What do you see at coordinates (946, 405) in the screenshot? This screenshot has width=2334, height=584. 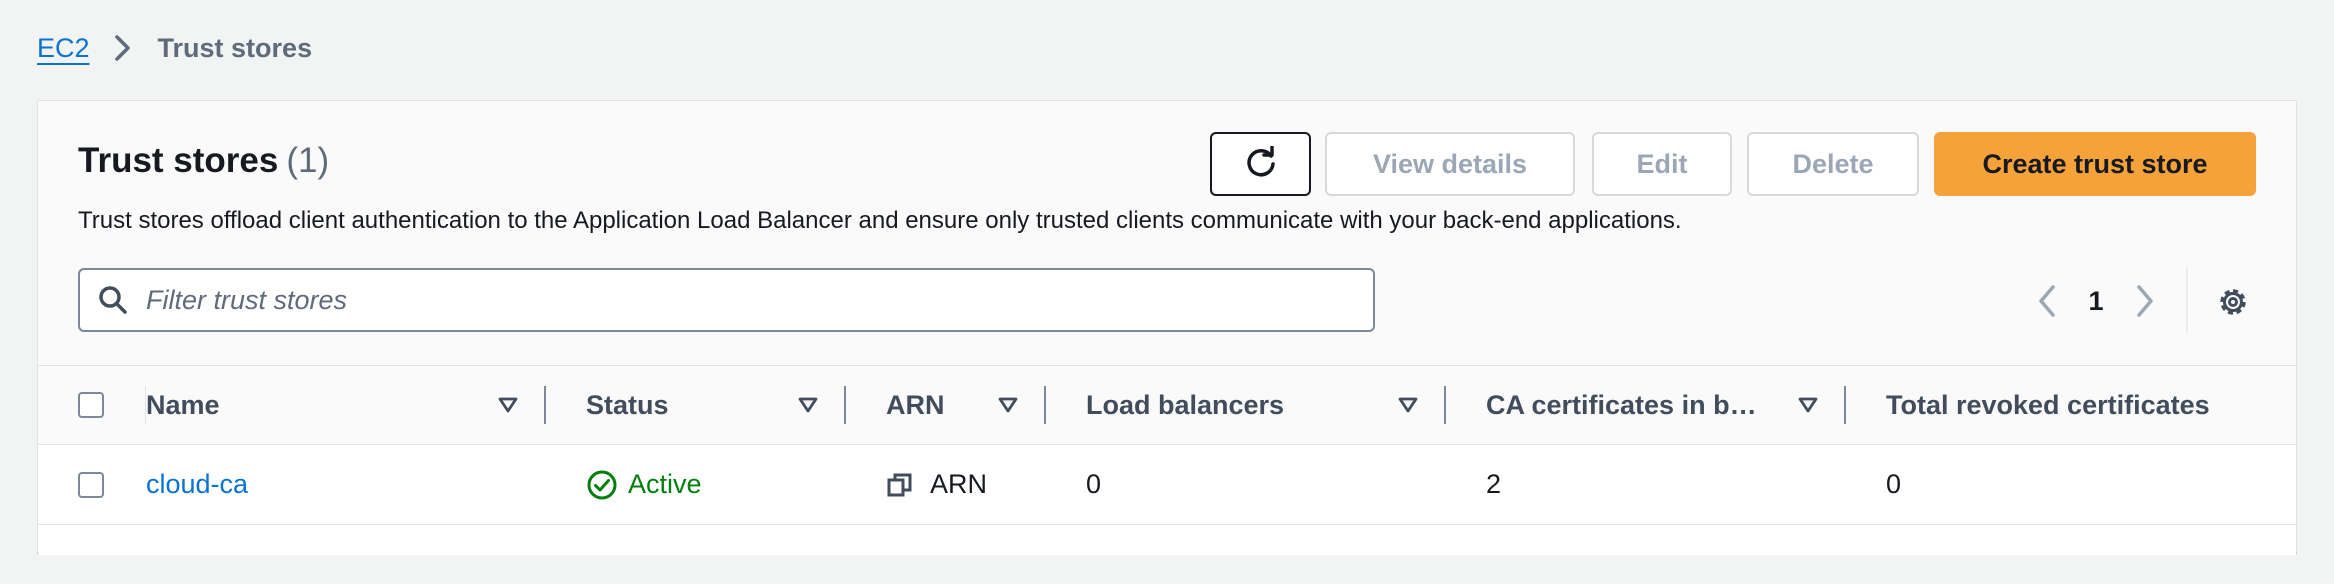 I see `column-header-arn: ARN` at bounding box center [946, 405].